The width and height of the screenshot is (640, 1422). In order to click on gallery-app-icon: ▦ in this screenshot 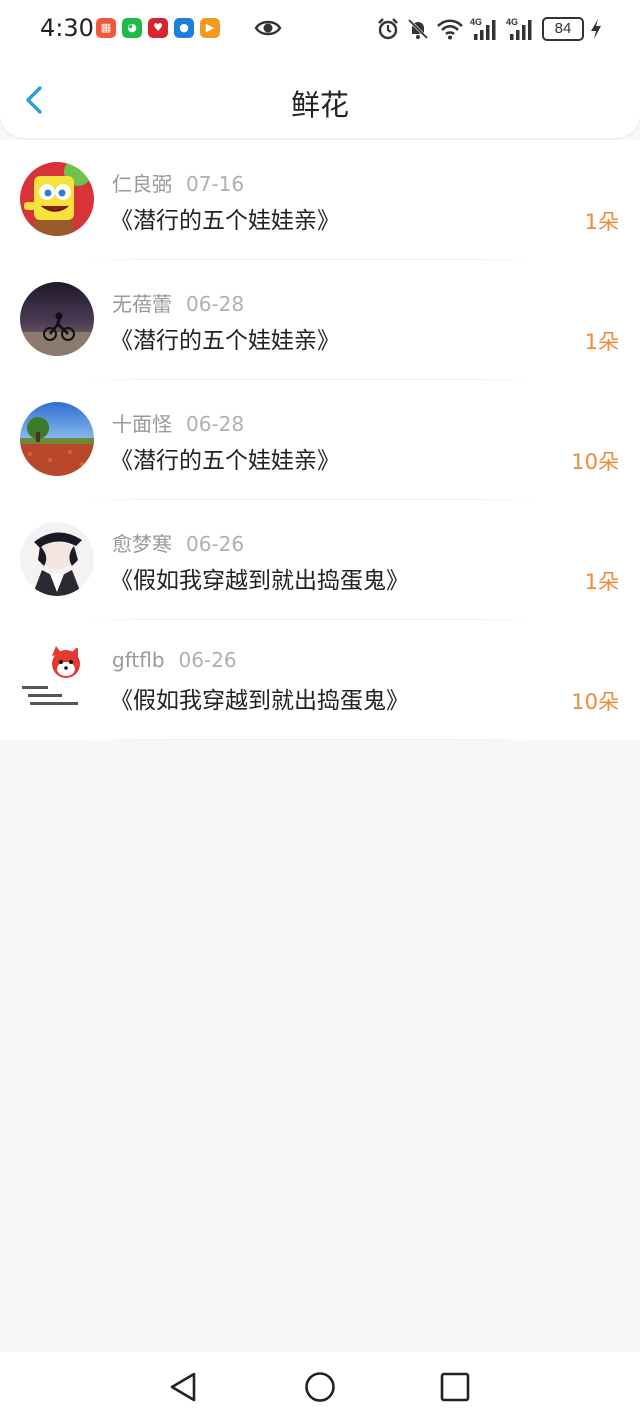, I will do `click(106, 28)`.